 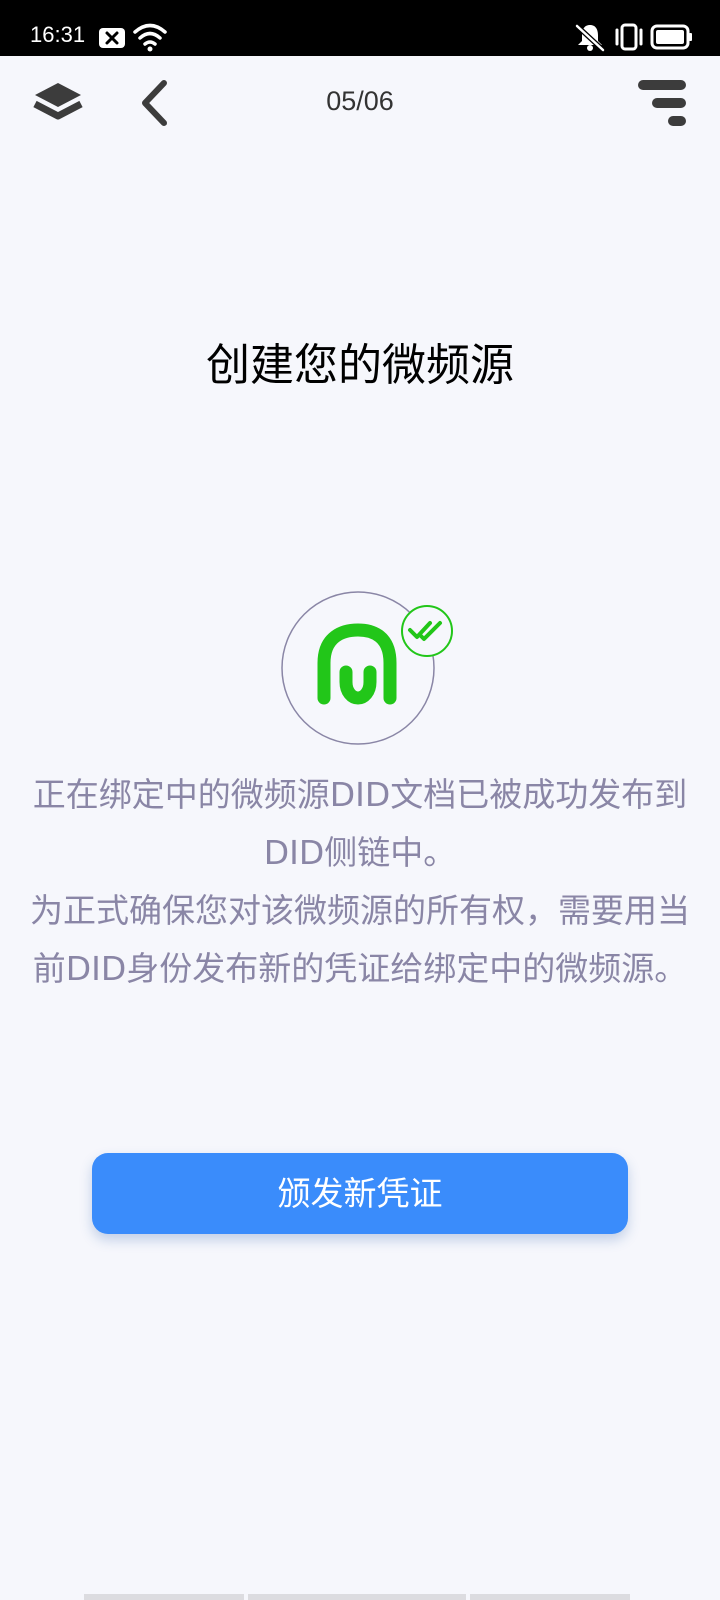 I want to click on back-chevron-icon, so click(x=154, y=103).